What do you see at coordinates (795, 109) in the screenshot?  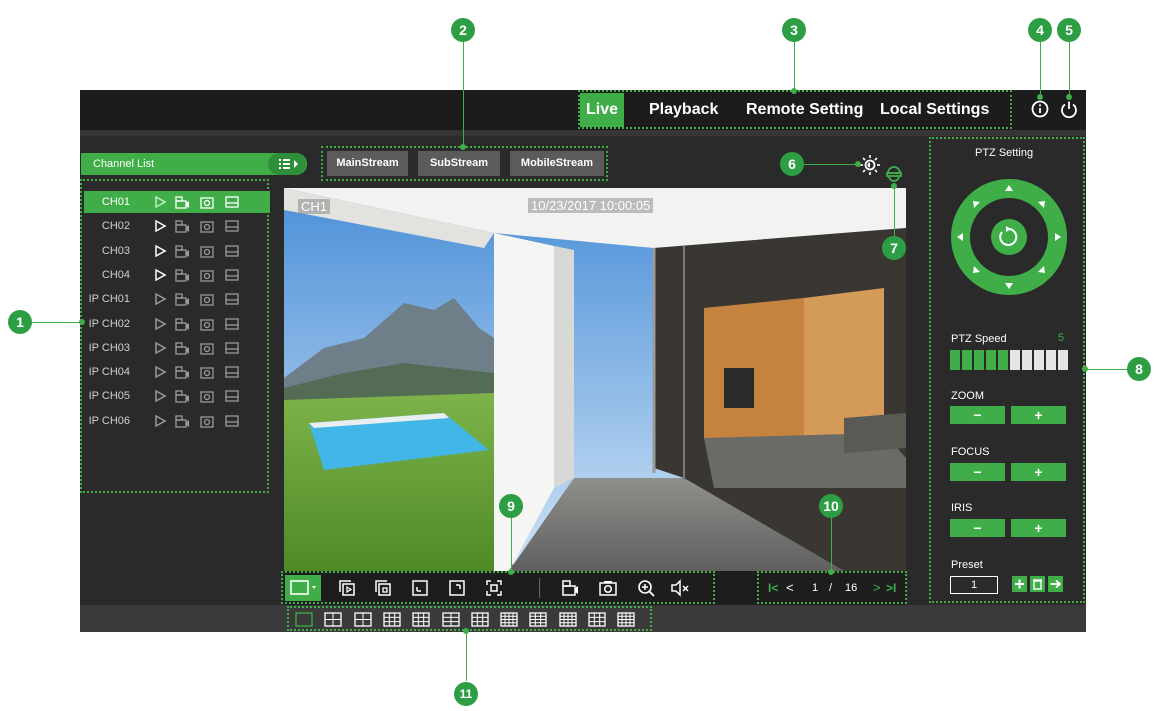 I see `highlight-menu` at bounding box center [795, 109].